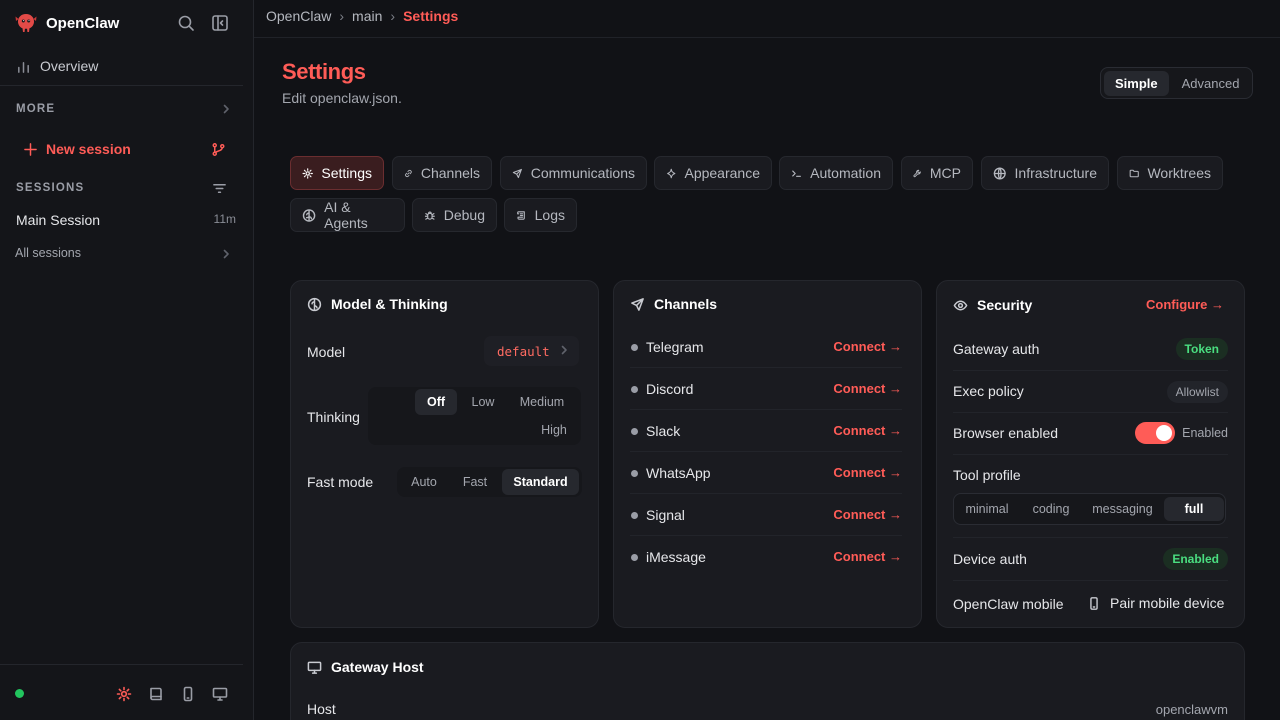 The image size is (1280, 720). Describe the element at coordinates (542, 402) in the screenshot. I see `thinking-option-medium: Medium` at that location.